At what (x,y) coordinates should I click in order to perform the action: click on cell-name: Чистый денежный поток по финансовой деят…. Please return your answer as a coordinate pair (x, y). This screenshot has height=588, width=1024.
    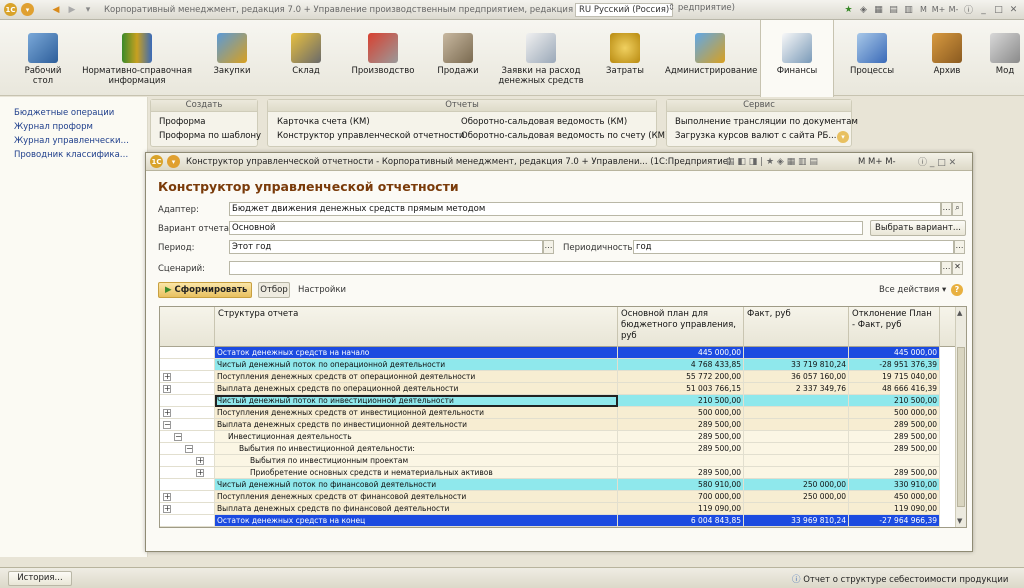
    Looking at the image, I should click on (416, 485).